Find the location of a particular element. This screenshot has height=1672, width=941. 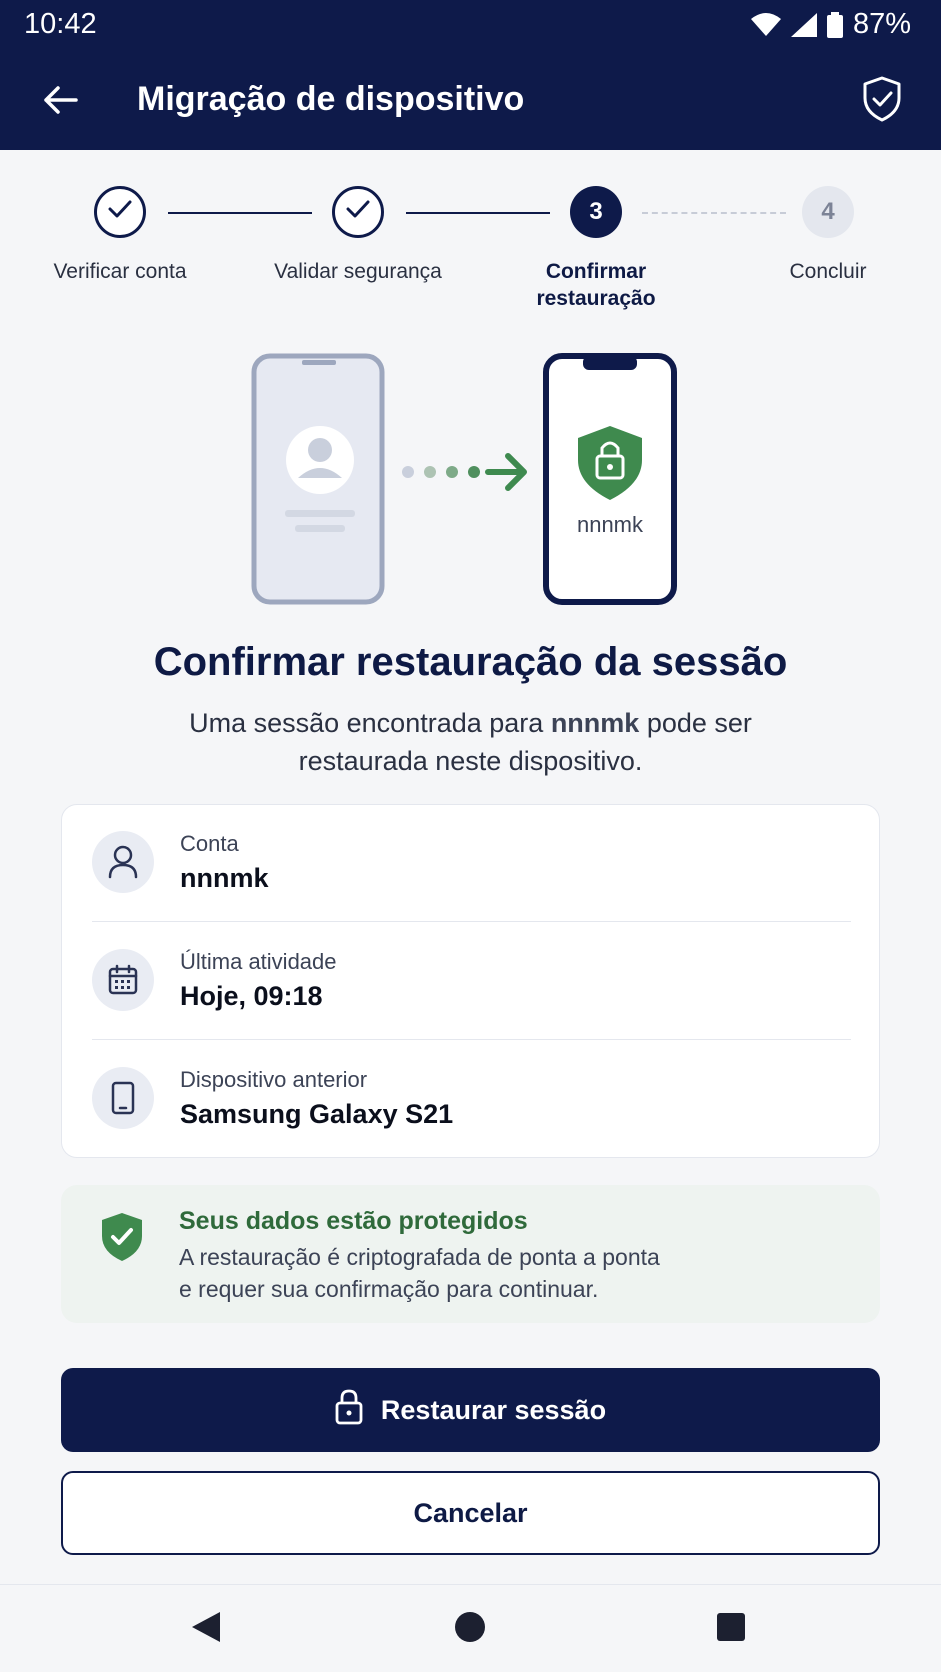

detail-value: Samsung Galaxy S21 is located at coordinates (317, 1114).